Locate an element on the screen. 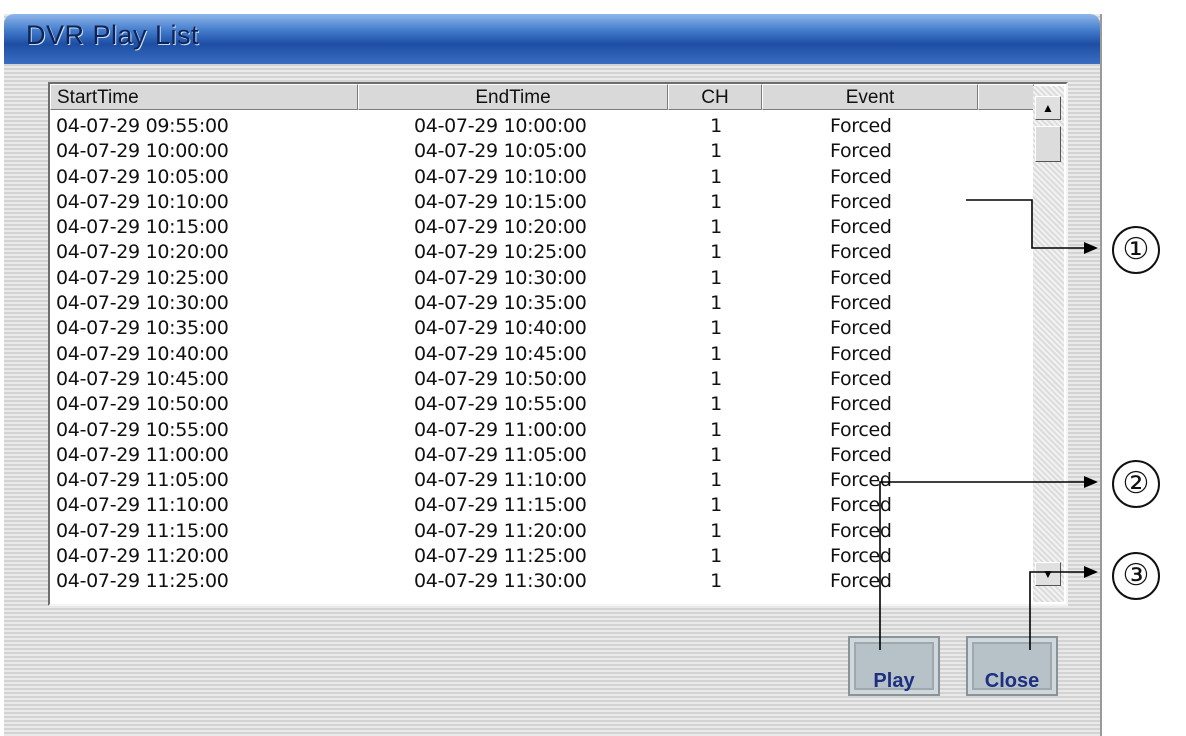  callout-lines is located at coordinates (988, 424).